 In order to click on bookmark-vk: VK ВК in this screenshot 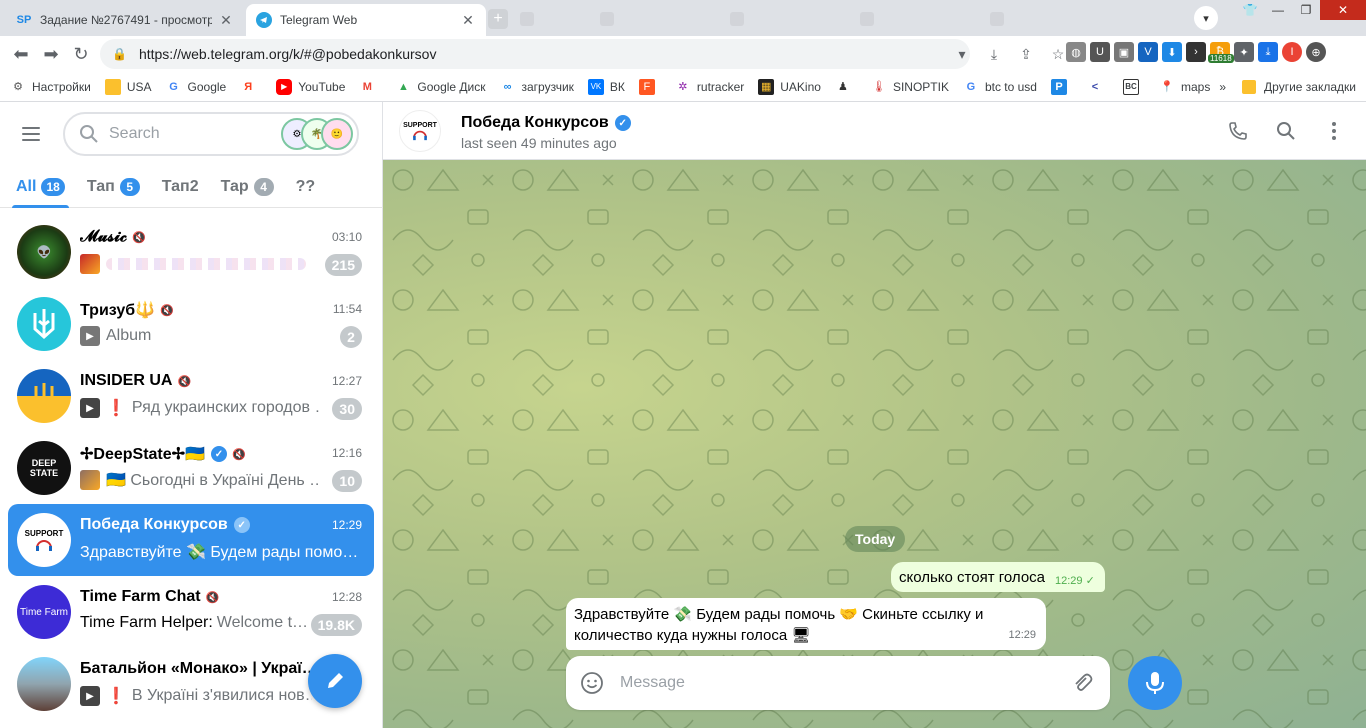, I will do `click(606, 86)`.